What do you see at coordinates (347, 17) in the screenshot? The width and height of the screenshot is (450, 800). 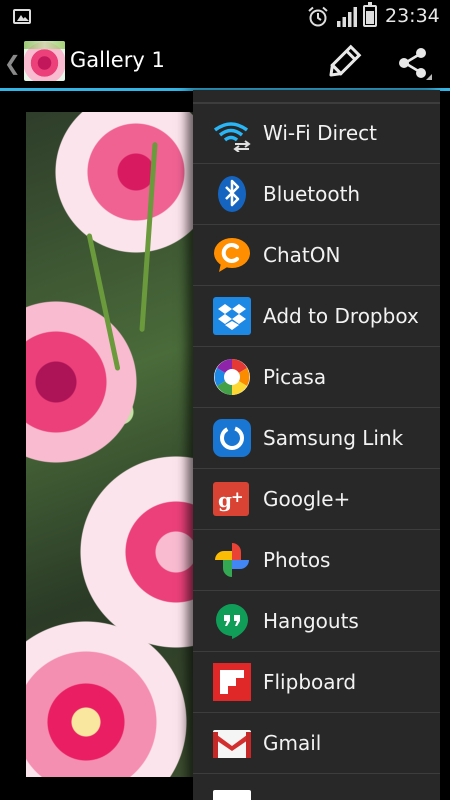 I see `signal-icon` at bounding box center [347, 17].